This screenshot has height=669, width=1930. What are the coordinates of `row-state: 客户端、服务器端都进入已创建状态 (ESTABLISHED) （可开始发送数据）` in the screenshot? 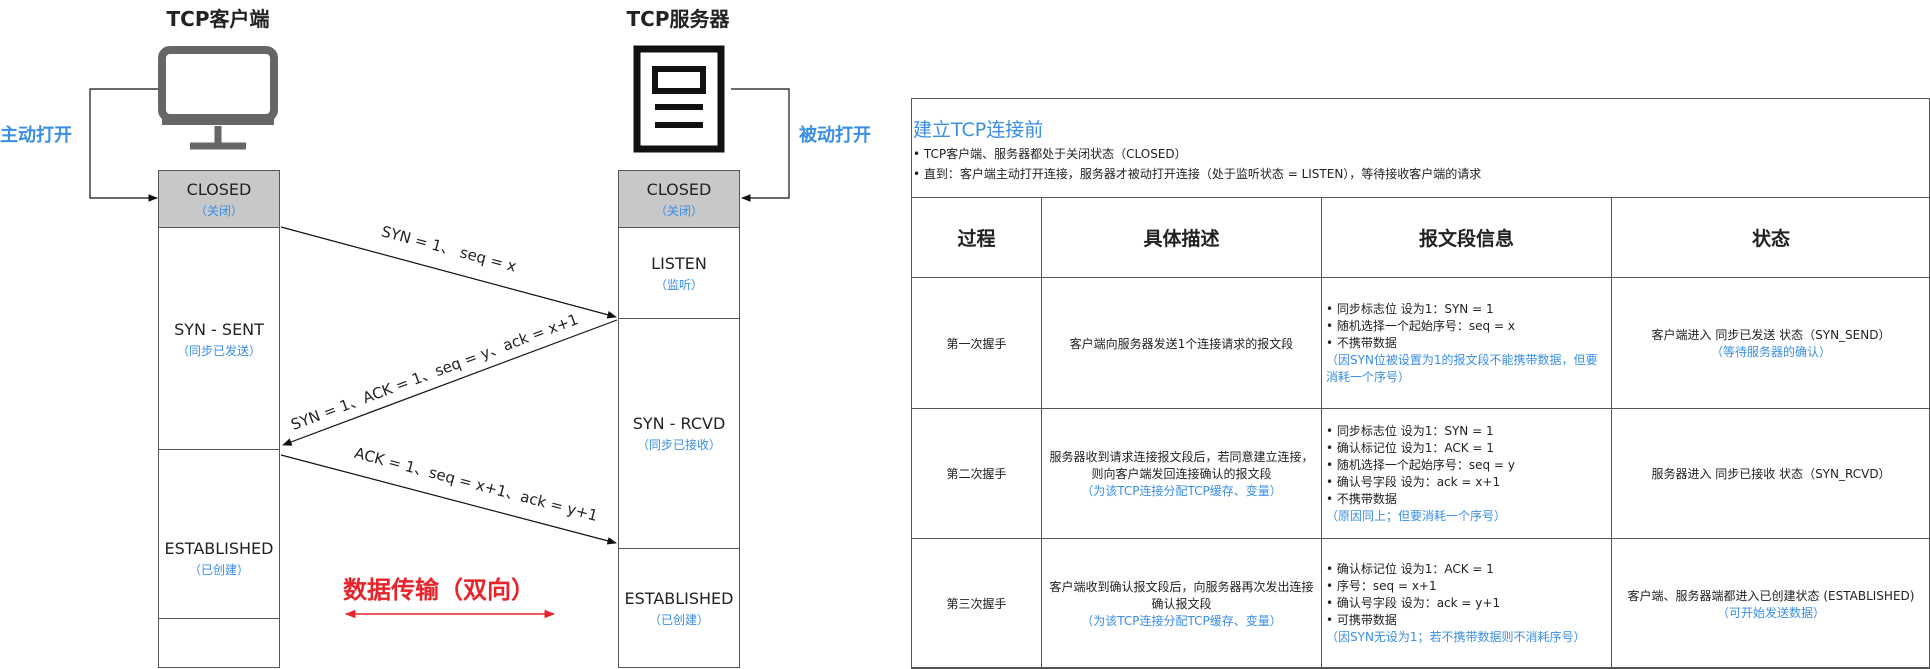 It's located at (1771, 604).